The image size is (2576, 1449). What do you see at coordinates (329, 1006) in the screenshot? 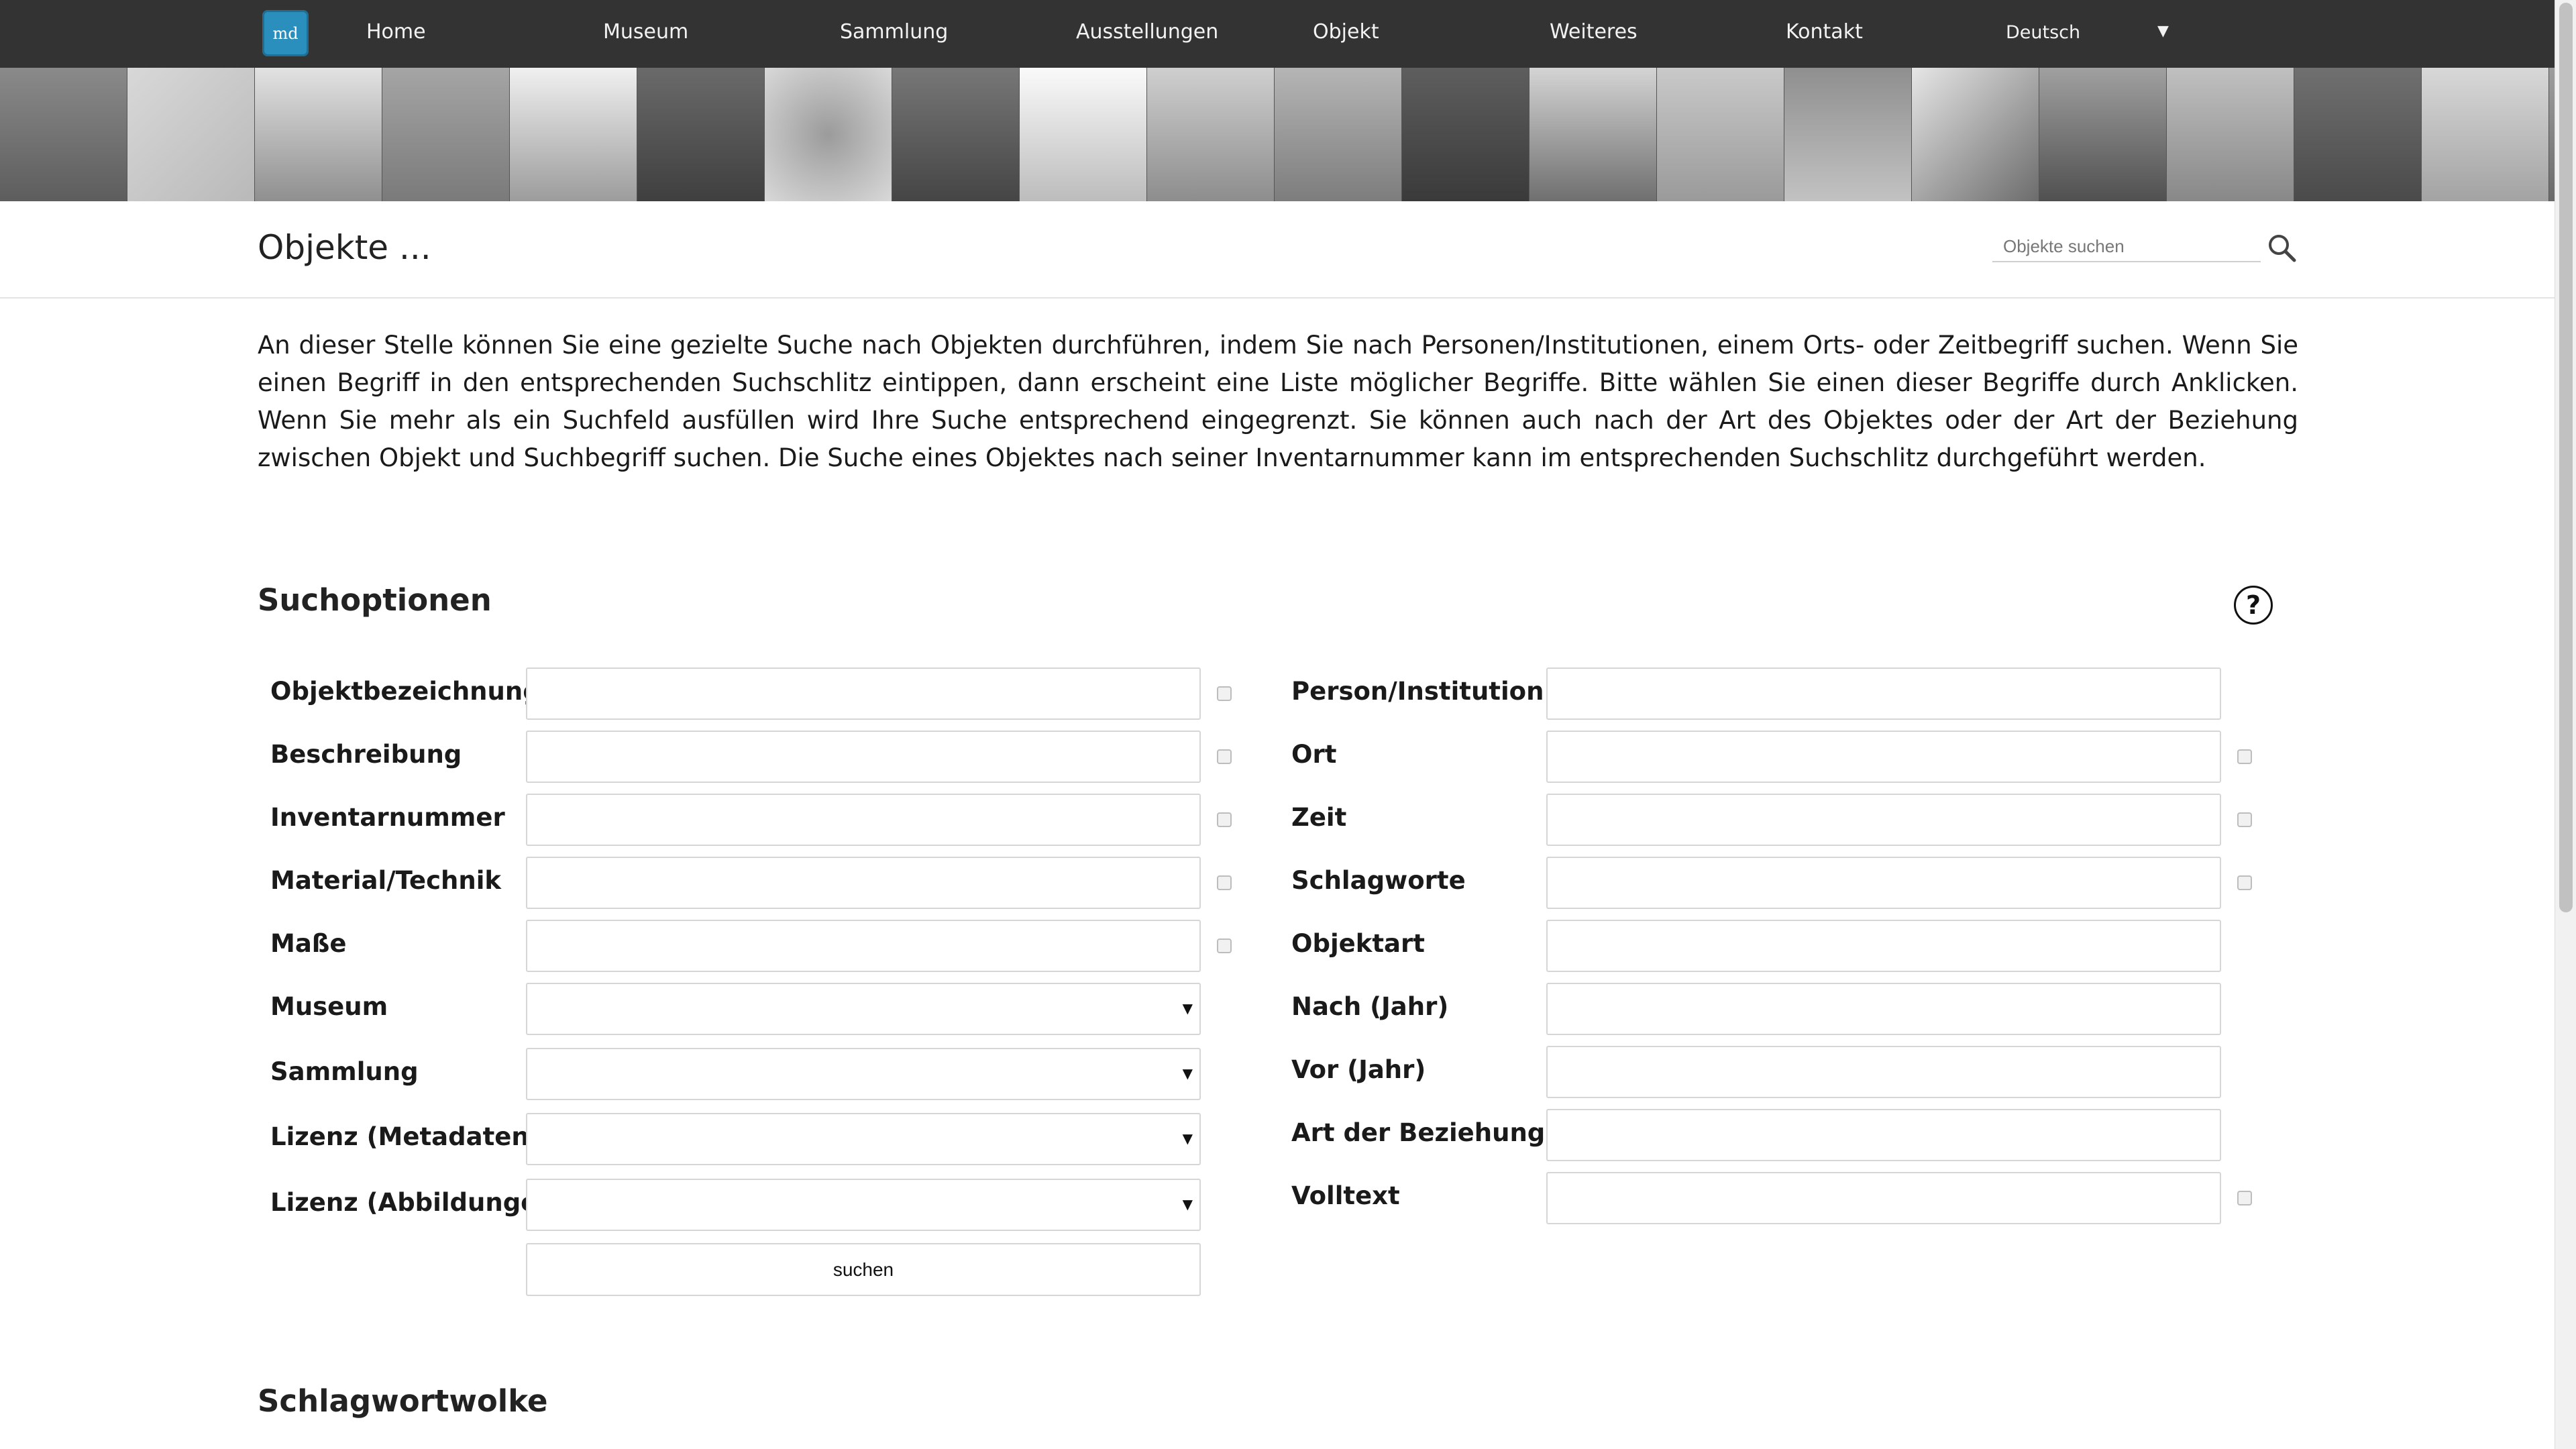
I see `label-museum: Museum` at bounding box center [329, 1006].